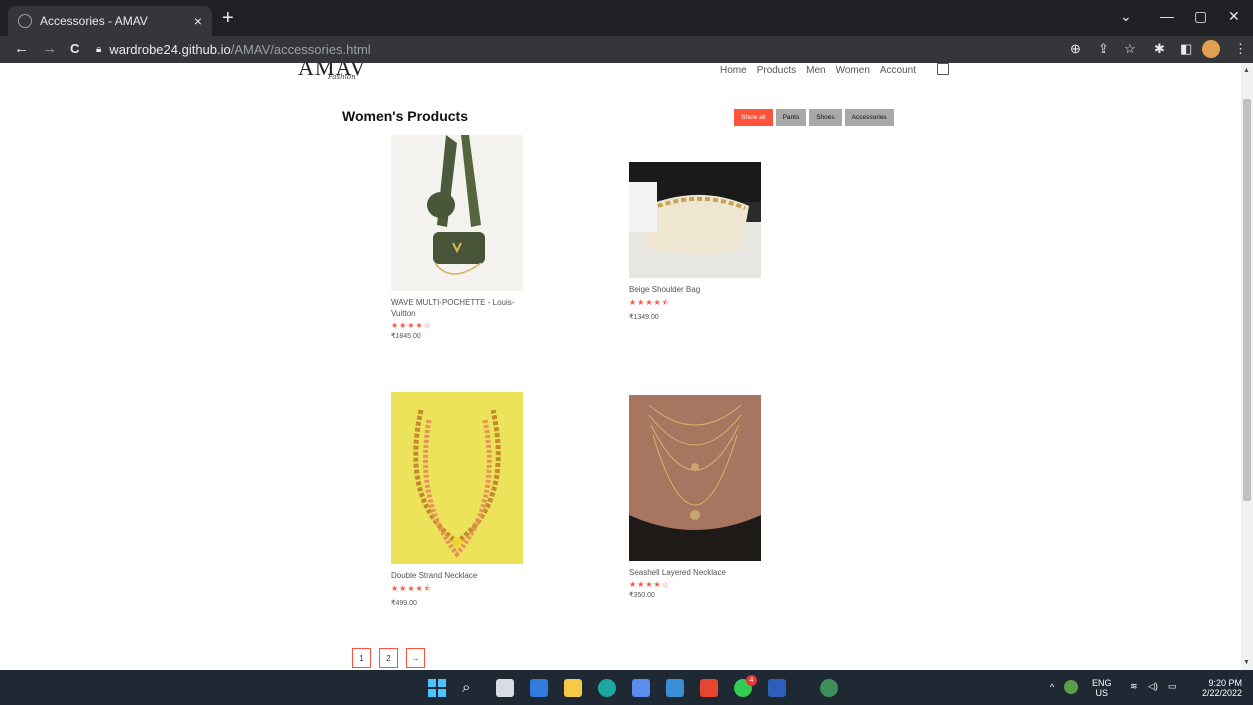 The height and width of the screenshot is (705, 1253). Describe the element at coordinates (404, 603) in the screenshot. I see `product-price: ₹499.00` at that location.